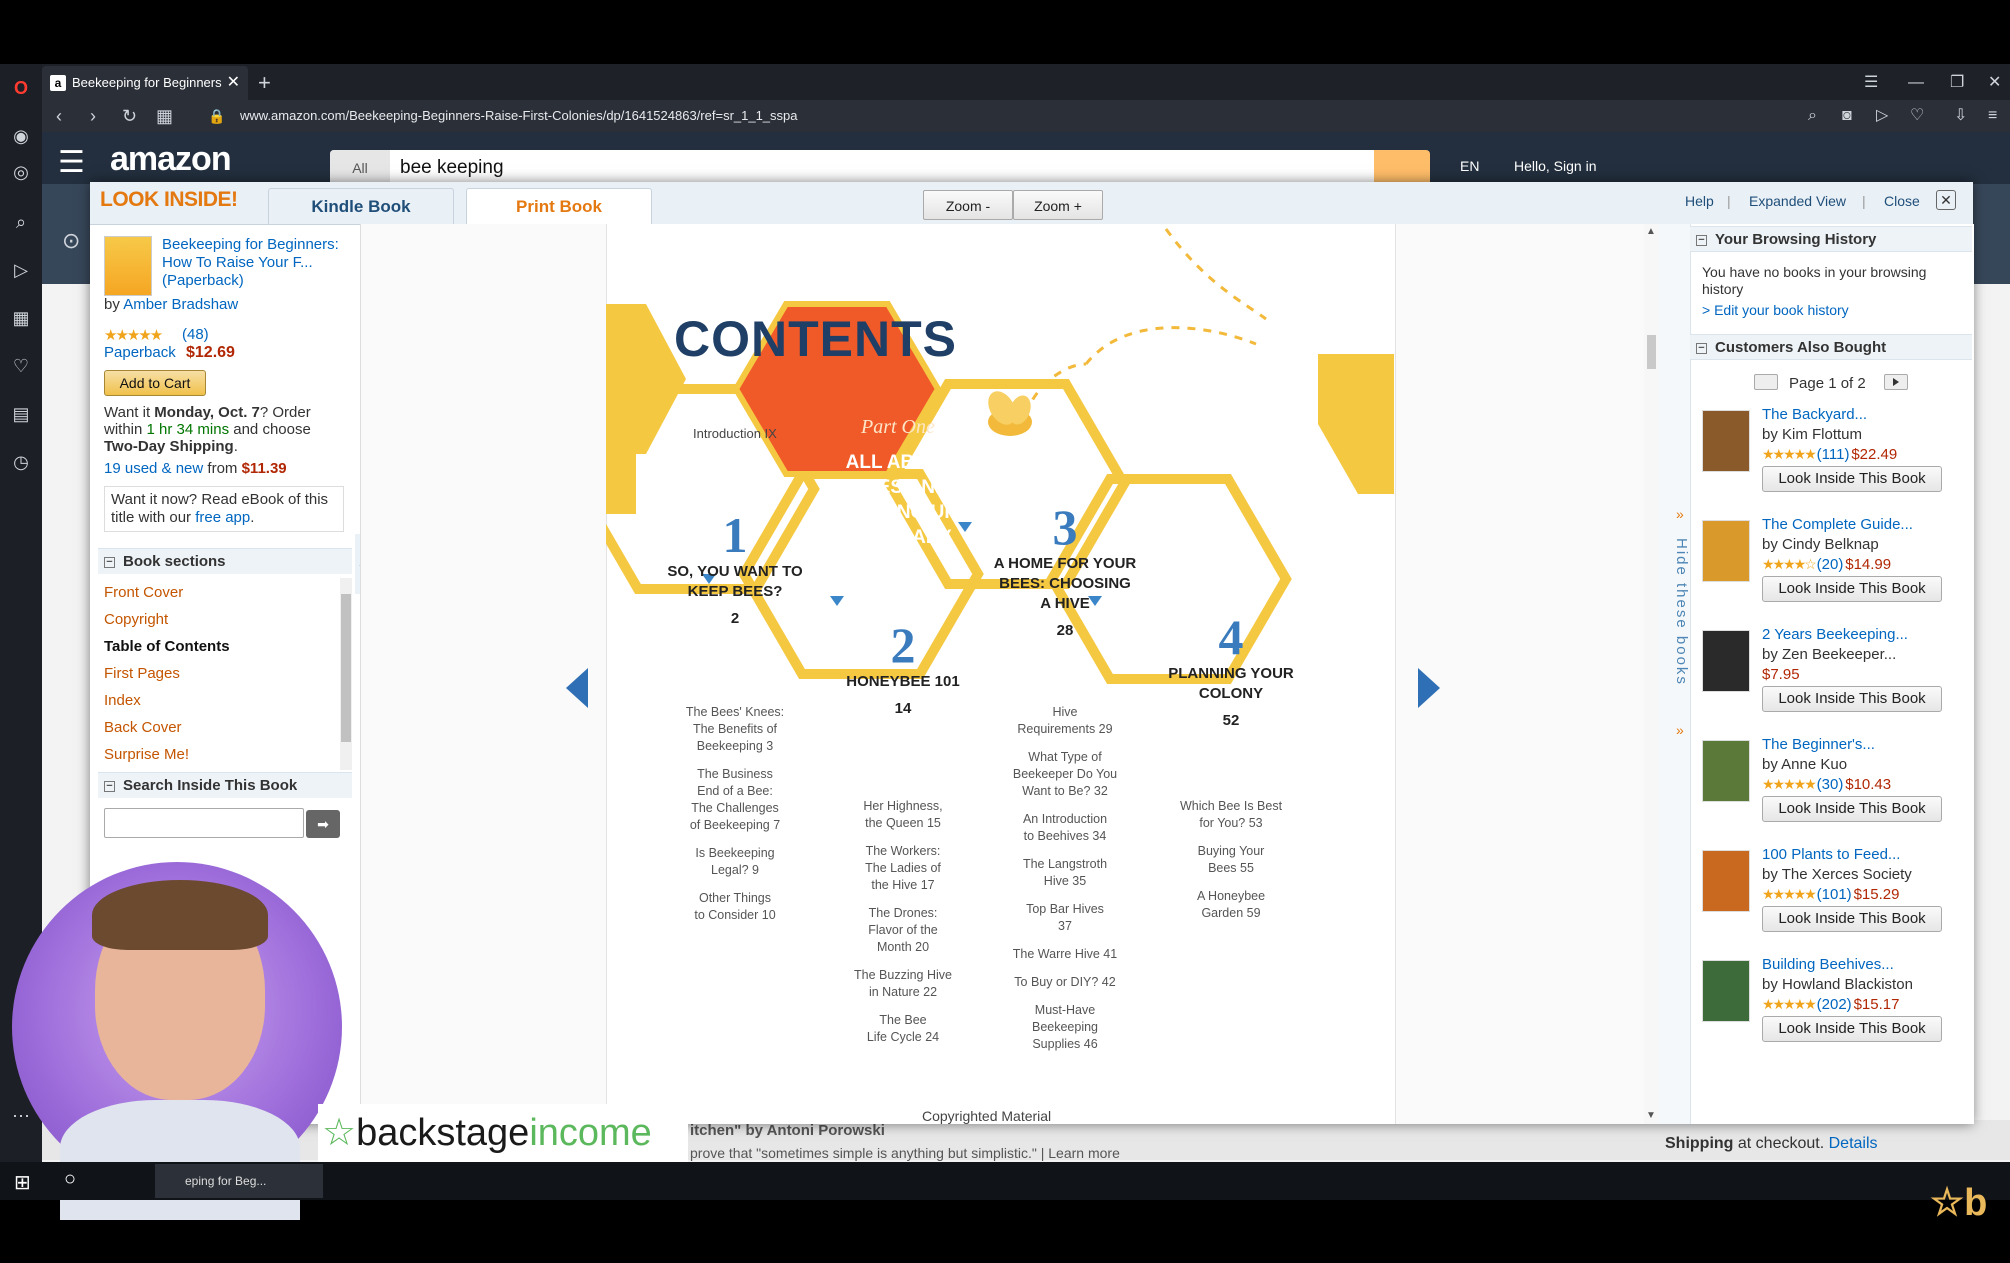 The width and height of the screenshot is (2010, 1263). What do you see at coordinates (1555, 166) in the screenshot?
I see `account-greeting: Hello, Sign in` at bounding box center [1555, 166].